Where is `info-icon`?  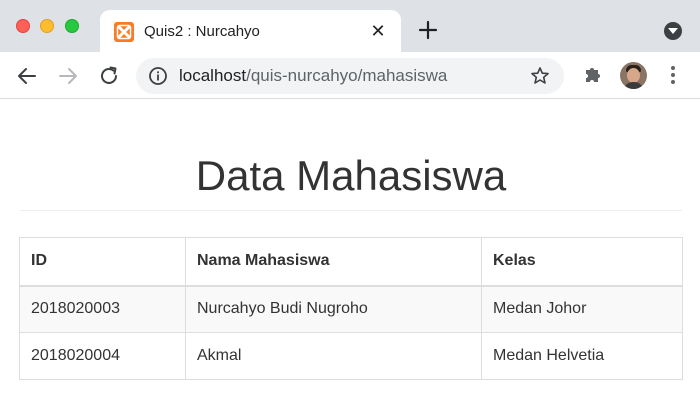
info-icon is located at coordinates (158, 76).